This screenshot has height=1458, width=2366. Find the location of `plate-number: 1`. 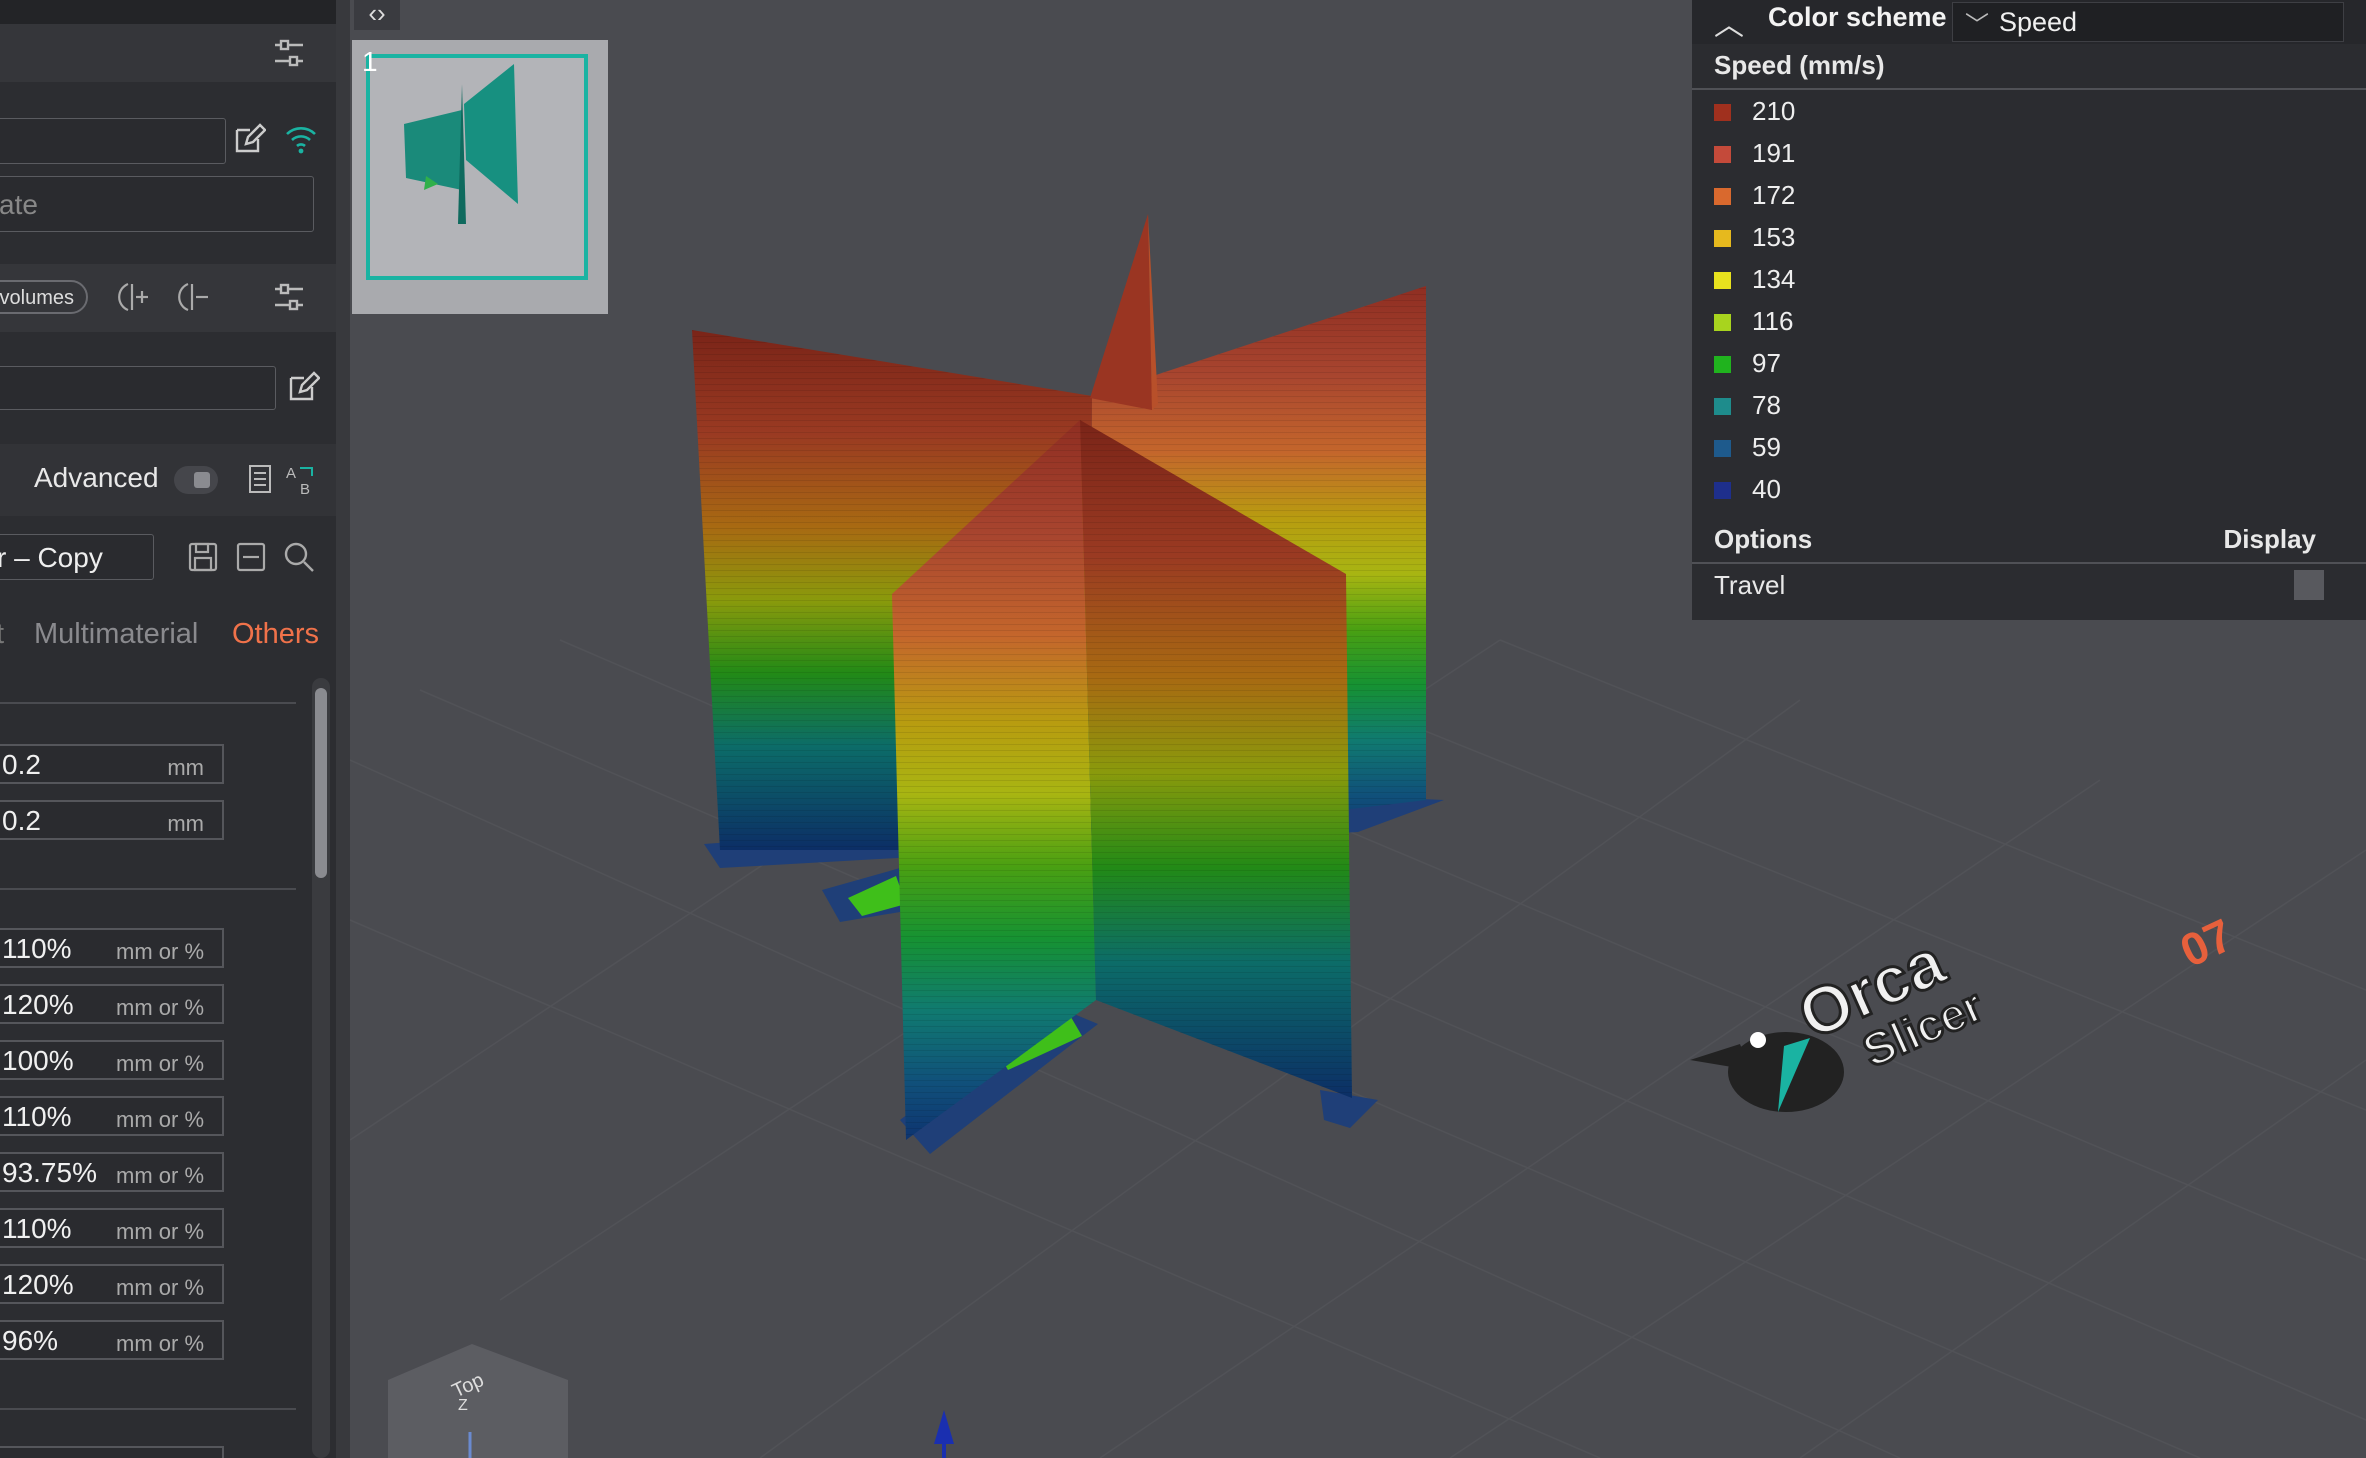

plate-number: 1 is located at coordinates (370, 61).